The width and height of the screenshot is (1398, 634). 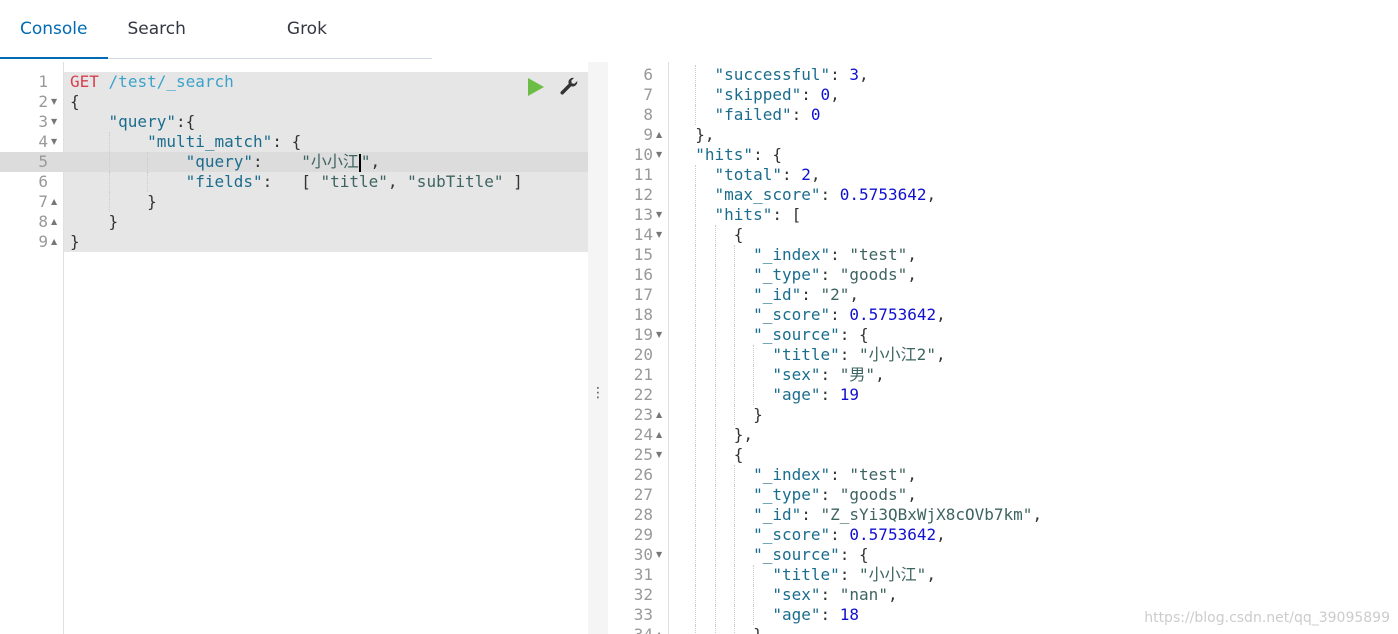 What do you see at coordinates (643, 594) in the screenshot?
I see `line-number: 32` at bounding box center [643, 594].